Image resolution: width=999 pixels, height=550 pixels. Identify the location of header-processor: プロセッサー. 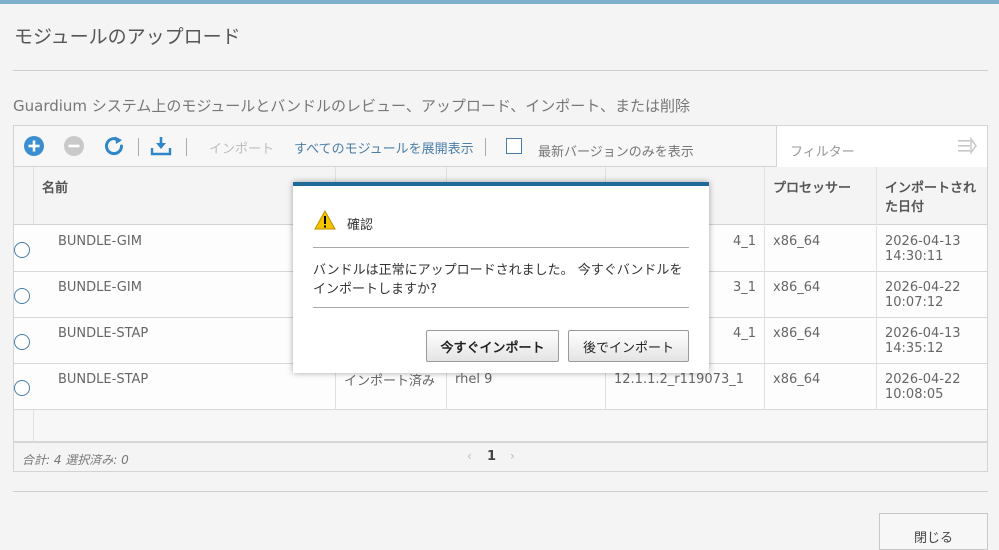
(821, 196).